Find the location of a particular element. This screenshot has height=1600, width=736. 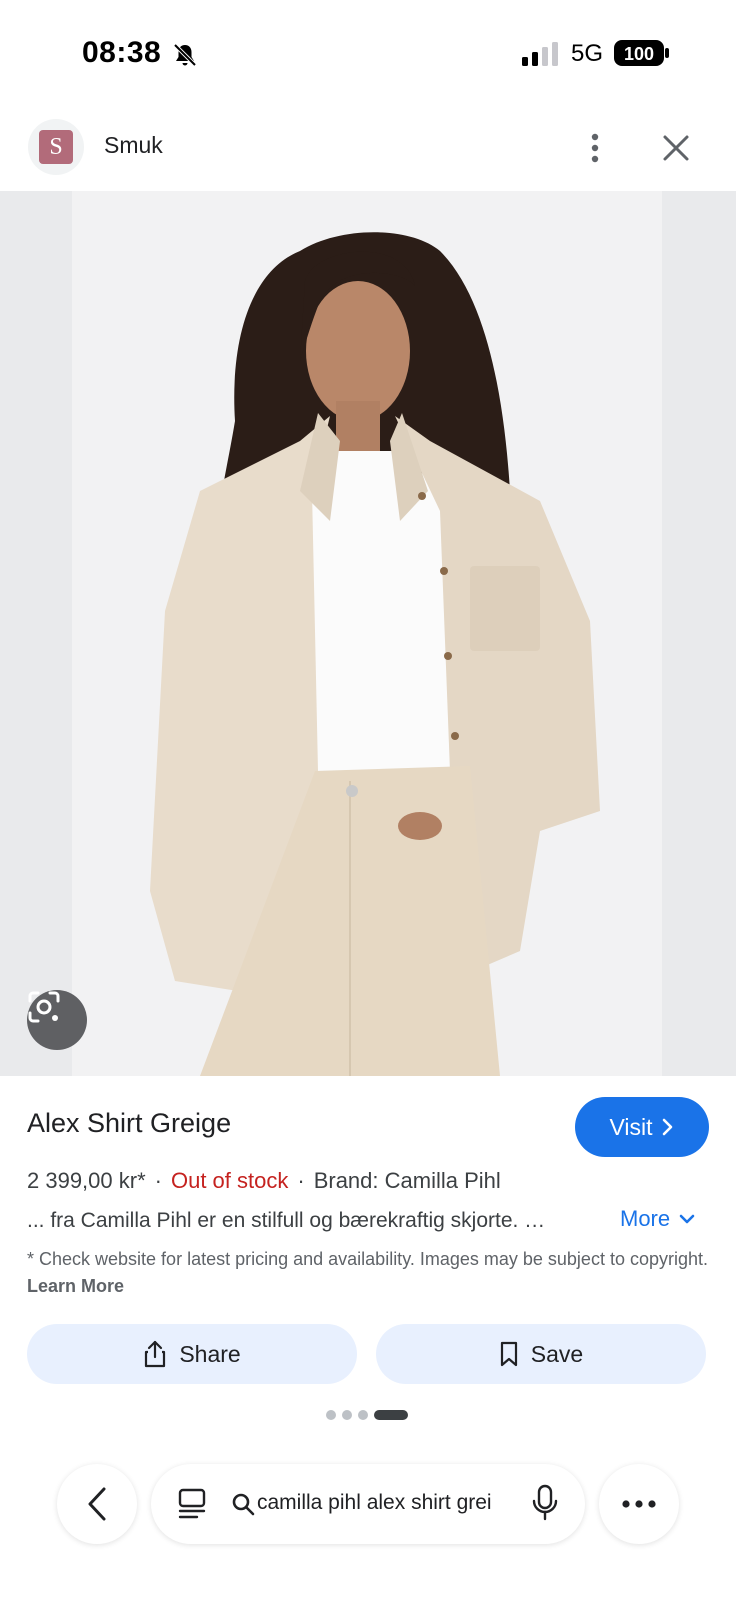

status-time: 08:38 is located at coordinates (122, 52).